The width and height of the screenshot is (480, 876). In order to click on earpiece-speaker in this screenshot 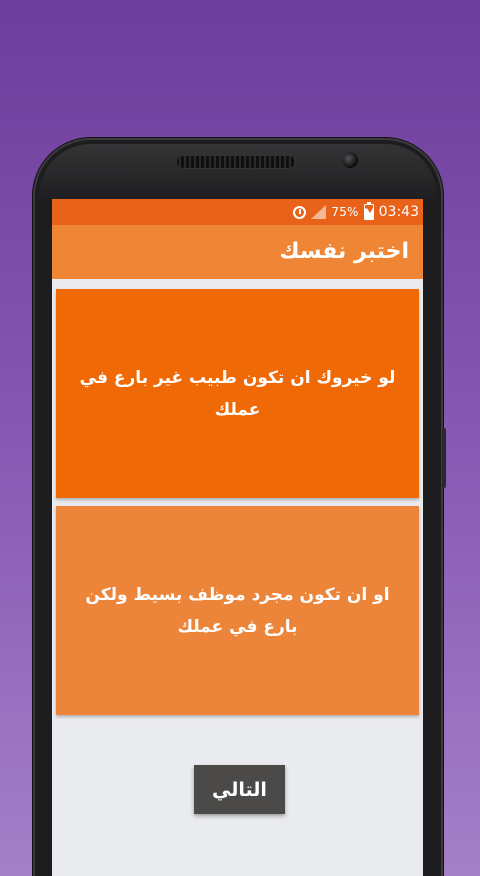, I will do `click(236, 162)`.